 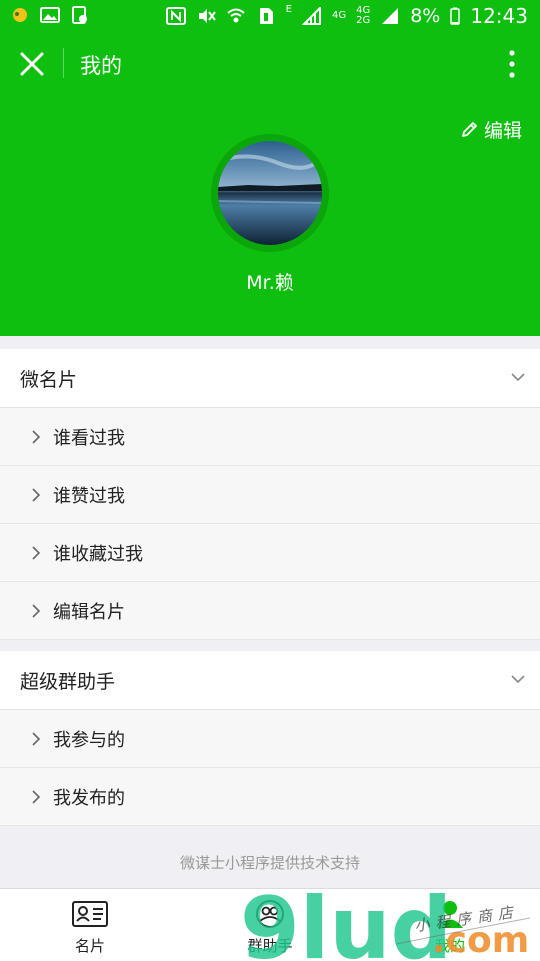 What do you see at coordinates (455, 16) in the screenshot?
I see `battery-icon` at bounding box center [455, 16].